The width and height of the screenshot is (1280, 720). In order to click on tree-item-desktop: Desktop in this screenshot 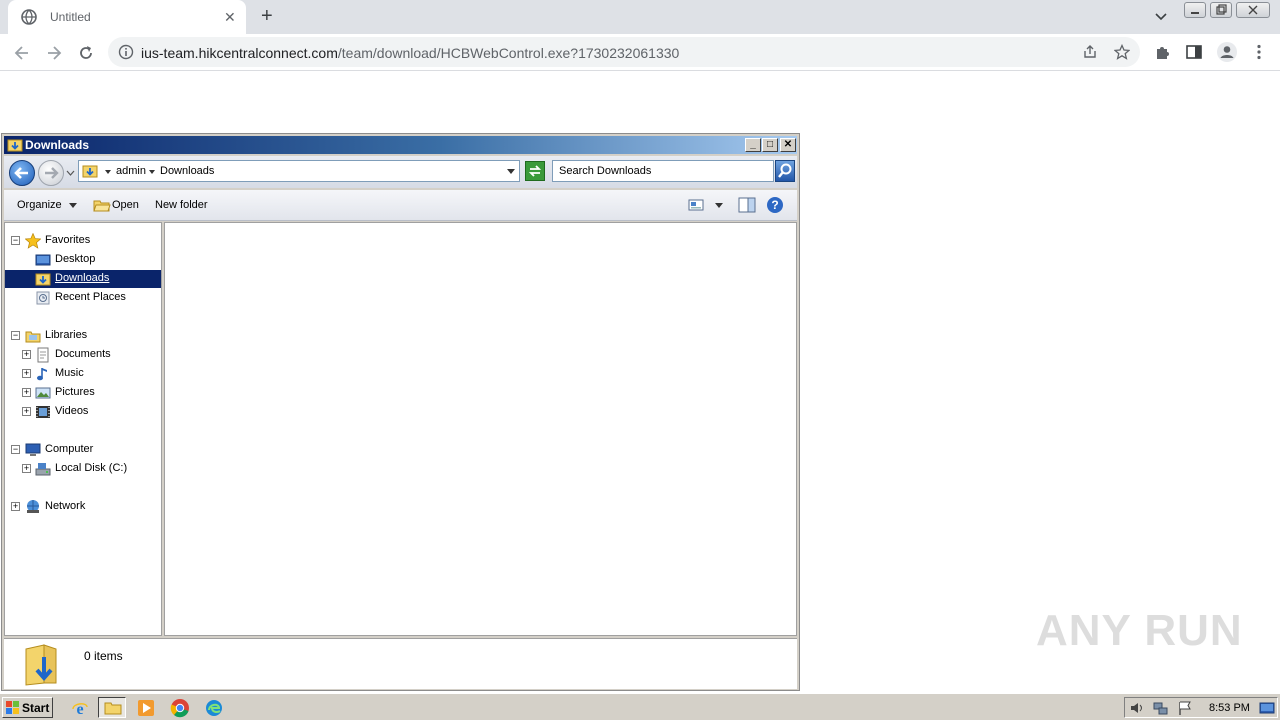, I will do `click(83, 260)`.